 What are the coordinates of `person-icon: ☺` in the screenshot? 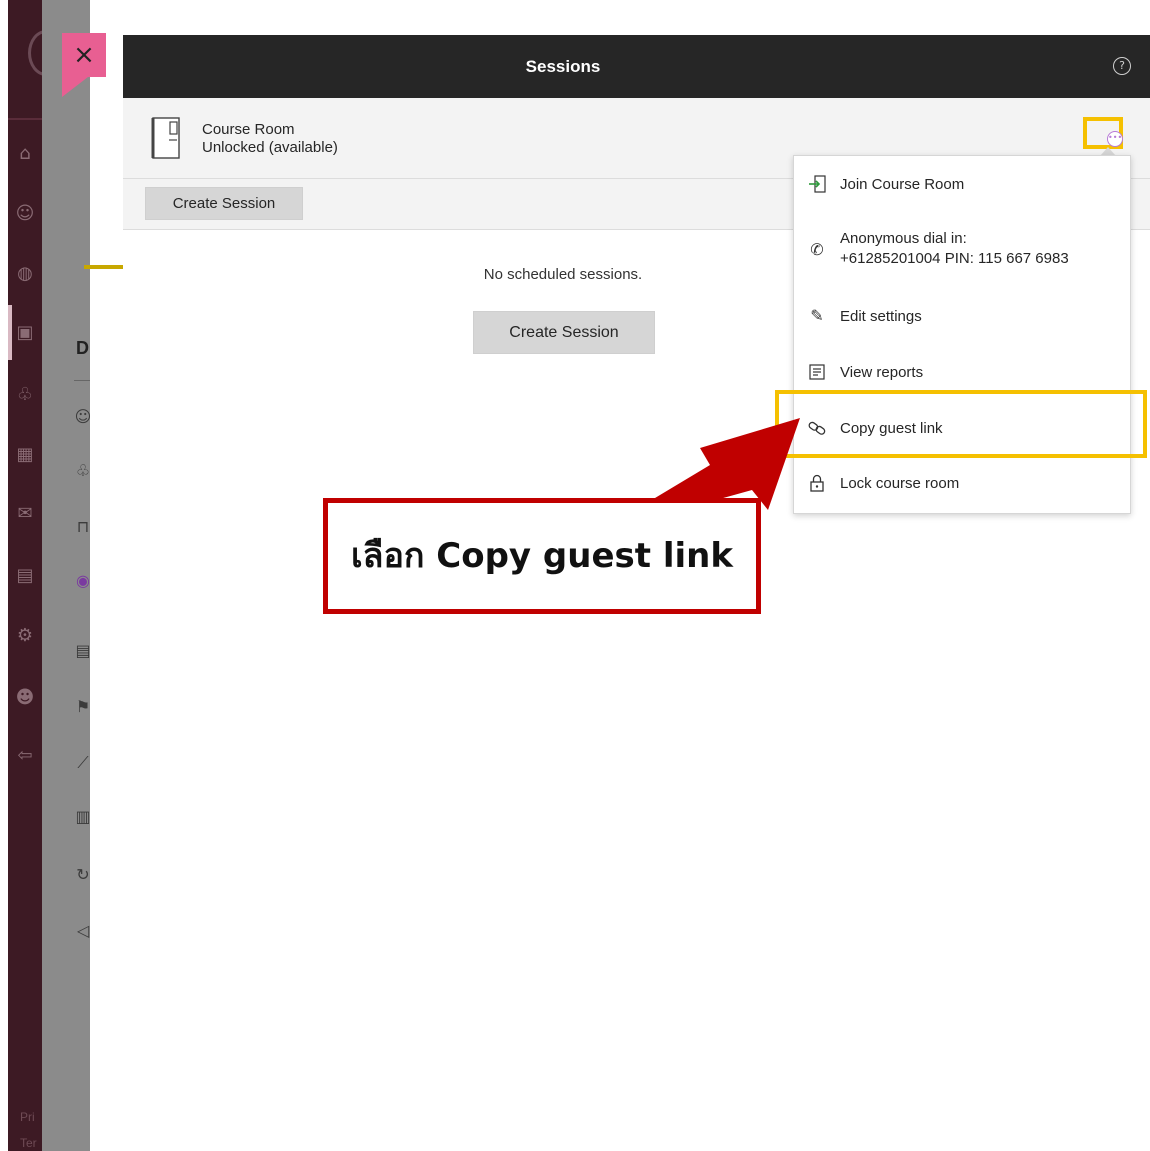 It's located at (83, 416).